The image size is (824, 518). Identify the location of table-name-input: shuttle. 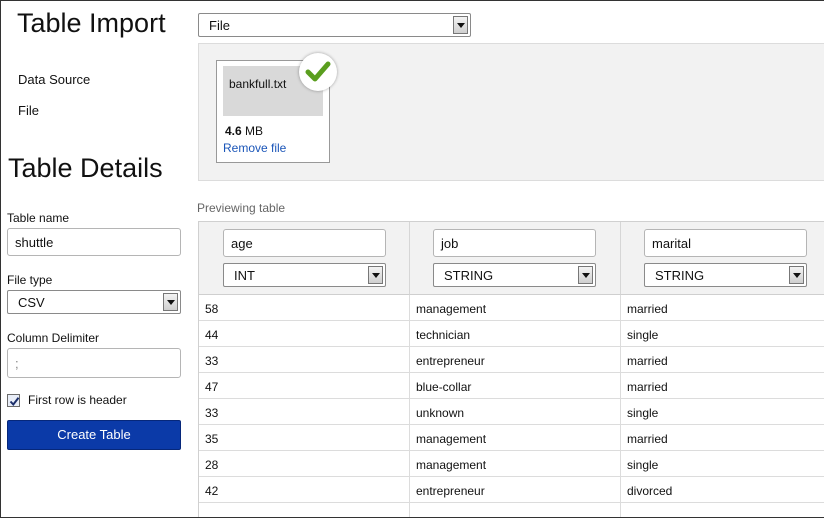
(94, 242).